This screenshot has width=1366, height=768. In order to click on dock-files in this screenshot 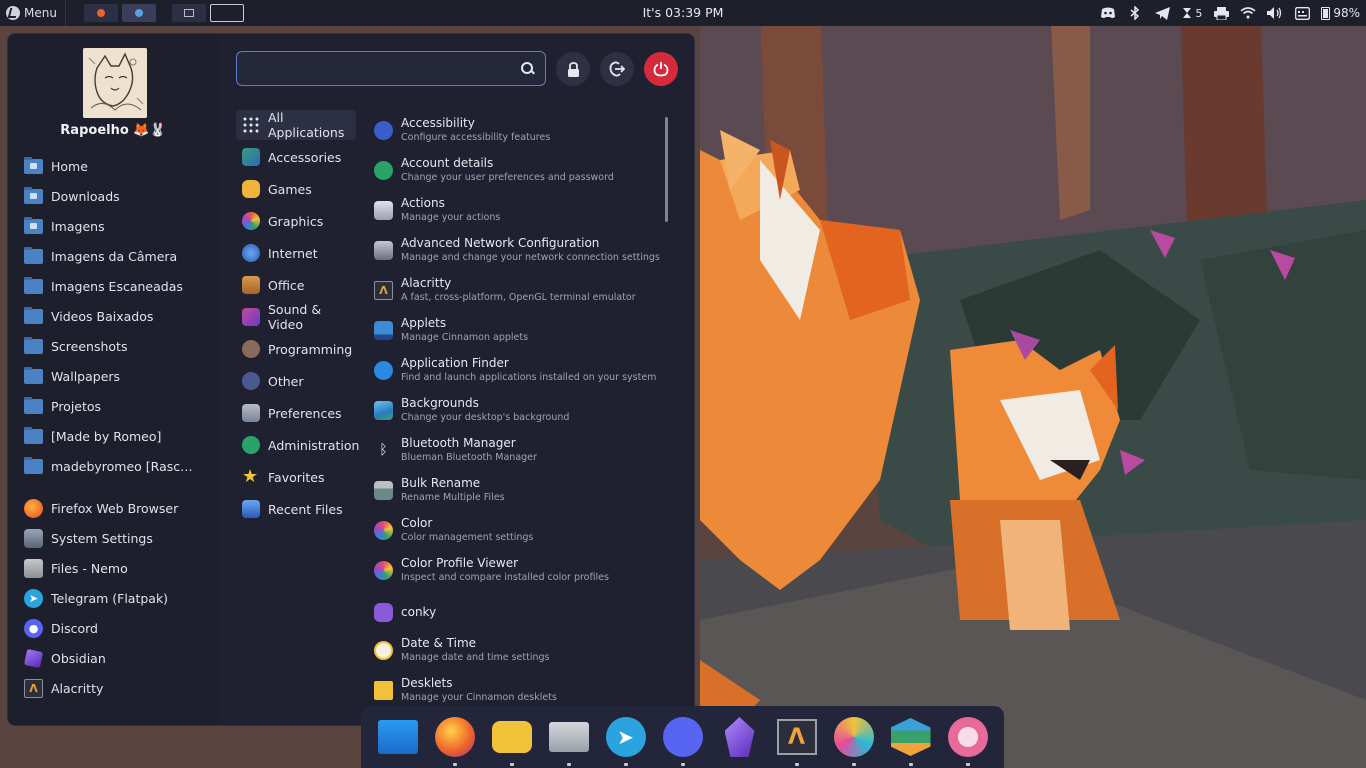, I will do `click(398, 737)`.